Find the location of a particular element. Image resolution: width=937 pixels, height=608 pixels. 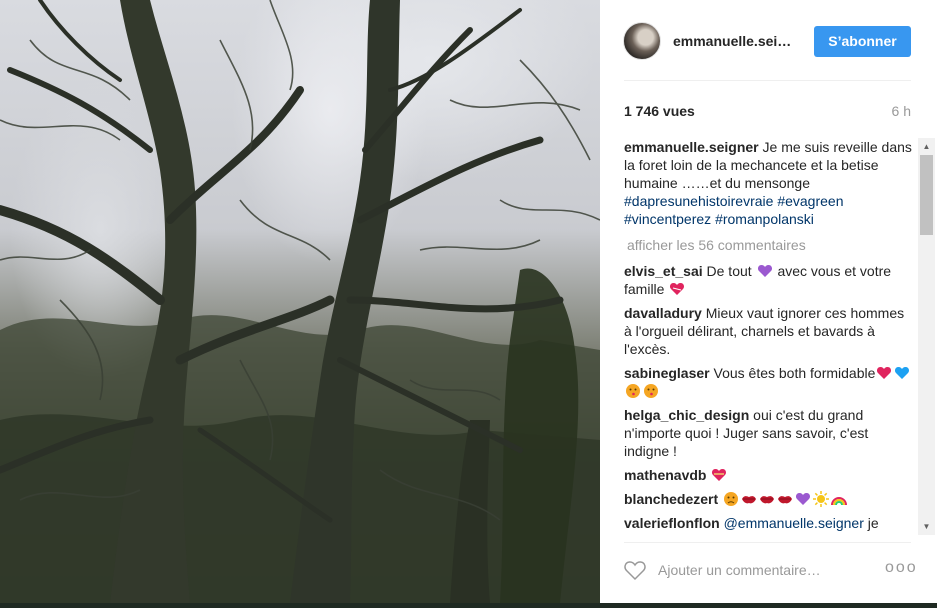

more-options-icon: ooo is located at coordinates (901, 568).